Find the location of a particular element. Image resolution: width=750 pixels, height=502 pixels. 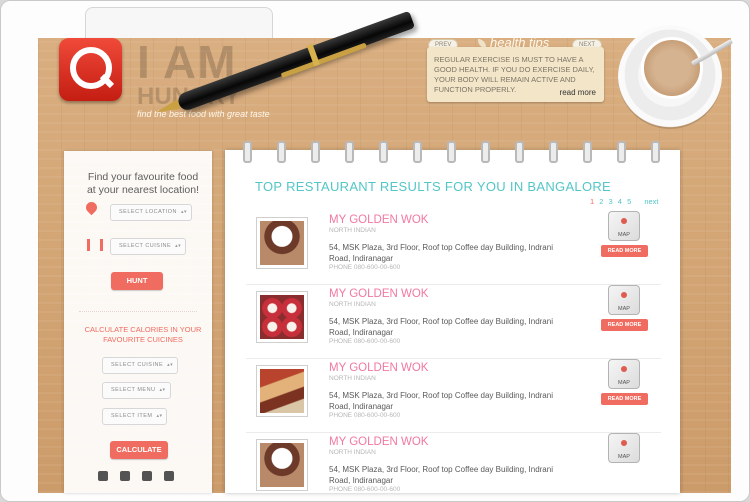

logo is located at coordinates (90, 69).